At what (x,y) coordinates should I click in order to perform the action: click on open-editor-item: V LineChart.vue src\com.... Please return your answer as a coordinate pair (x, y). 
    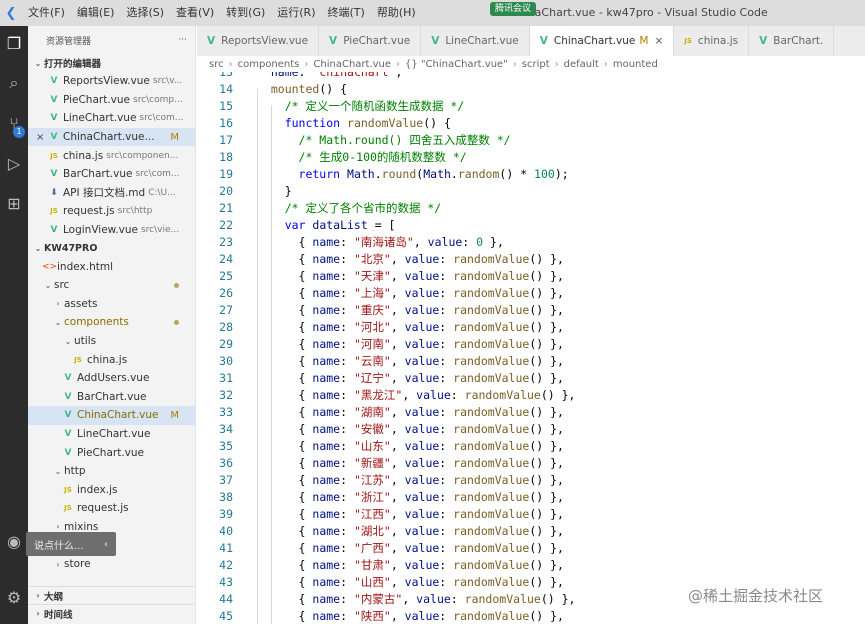
    Looking at the image, I should click on (111, 118).